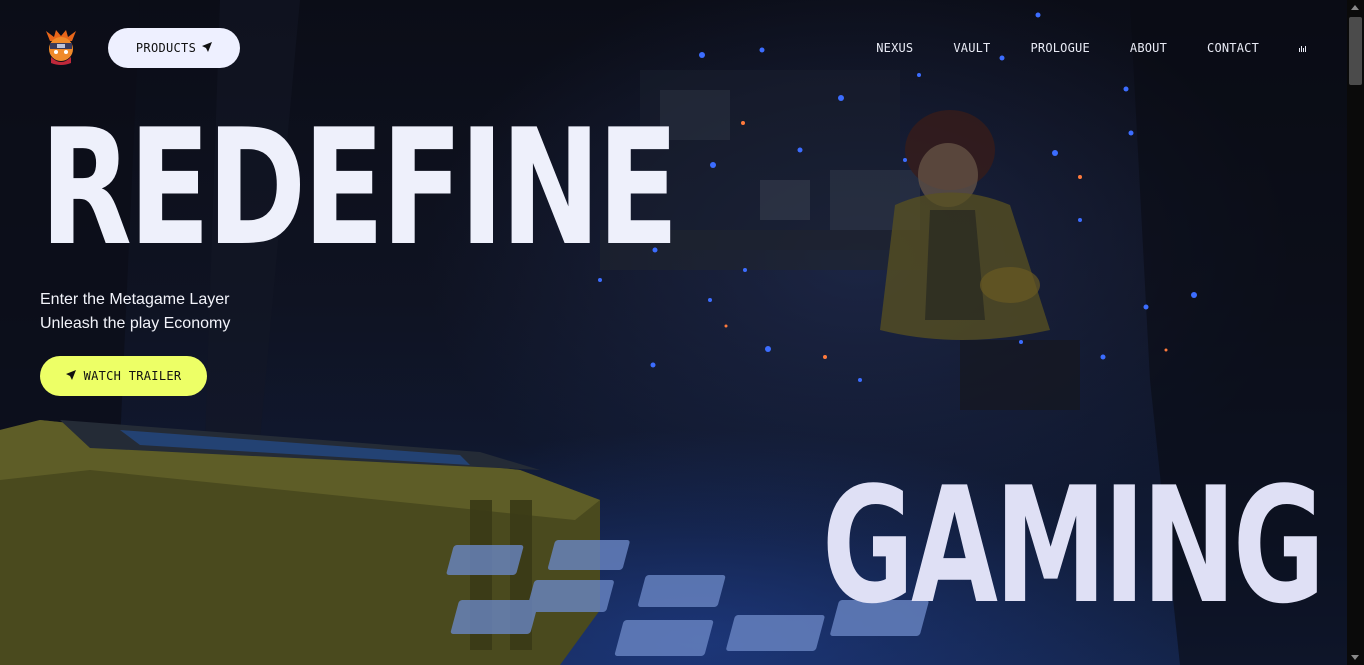 The width and height of the screenshot is (1364, 665). I want to click on nav-item-vault: VAULT, so click(971, 48).